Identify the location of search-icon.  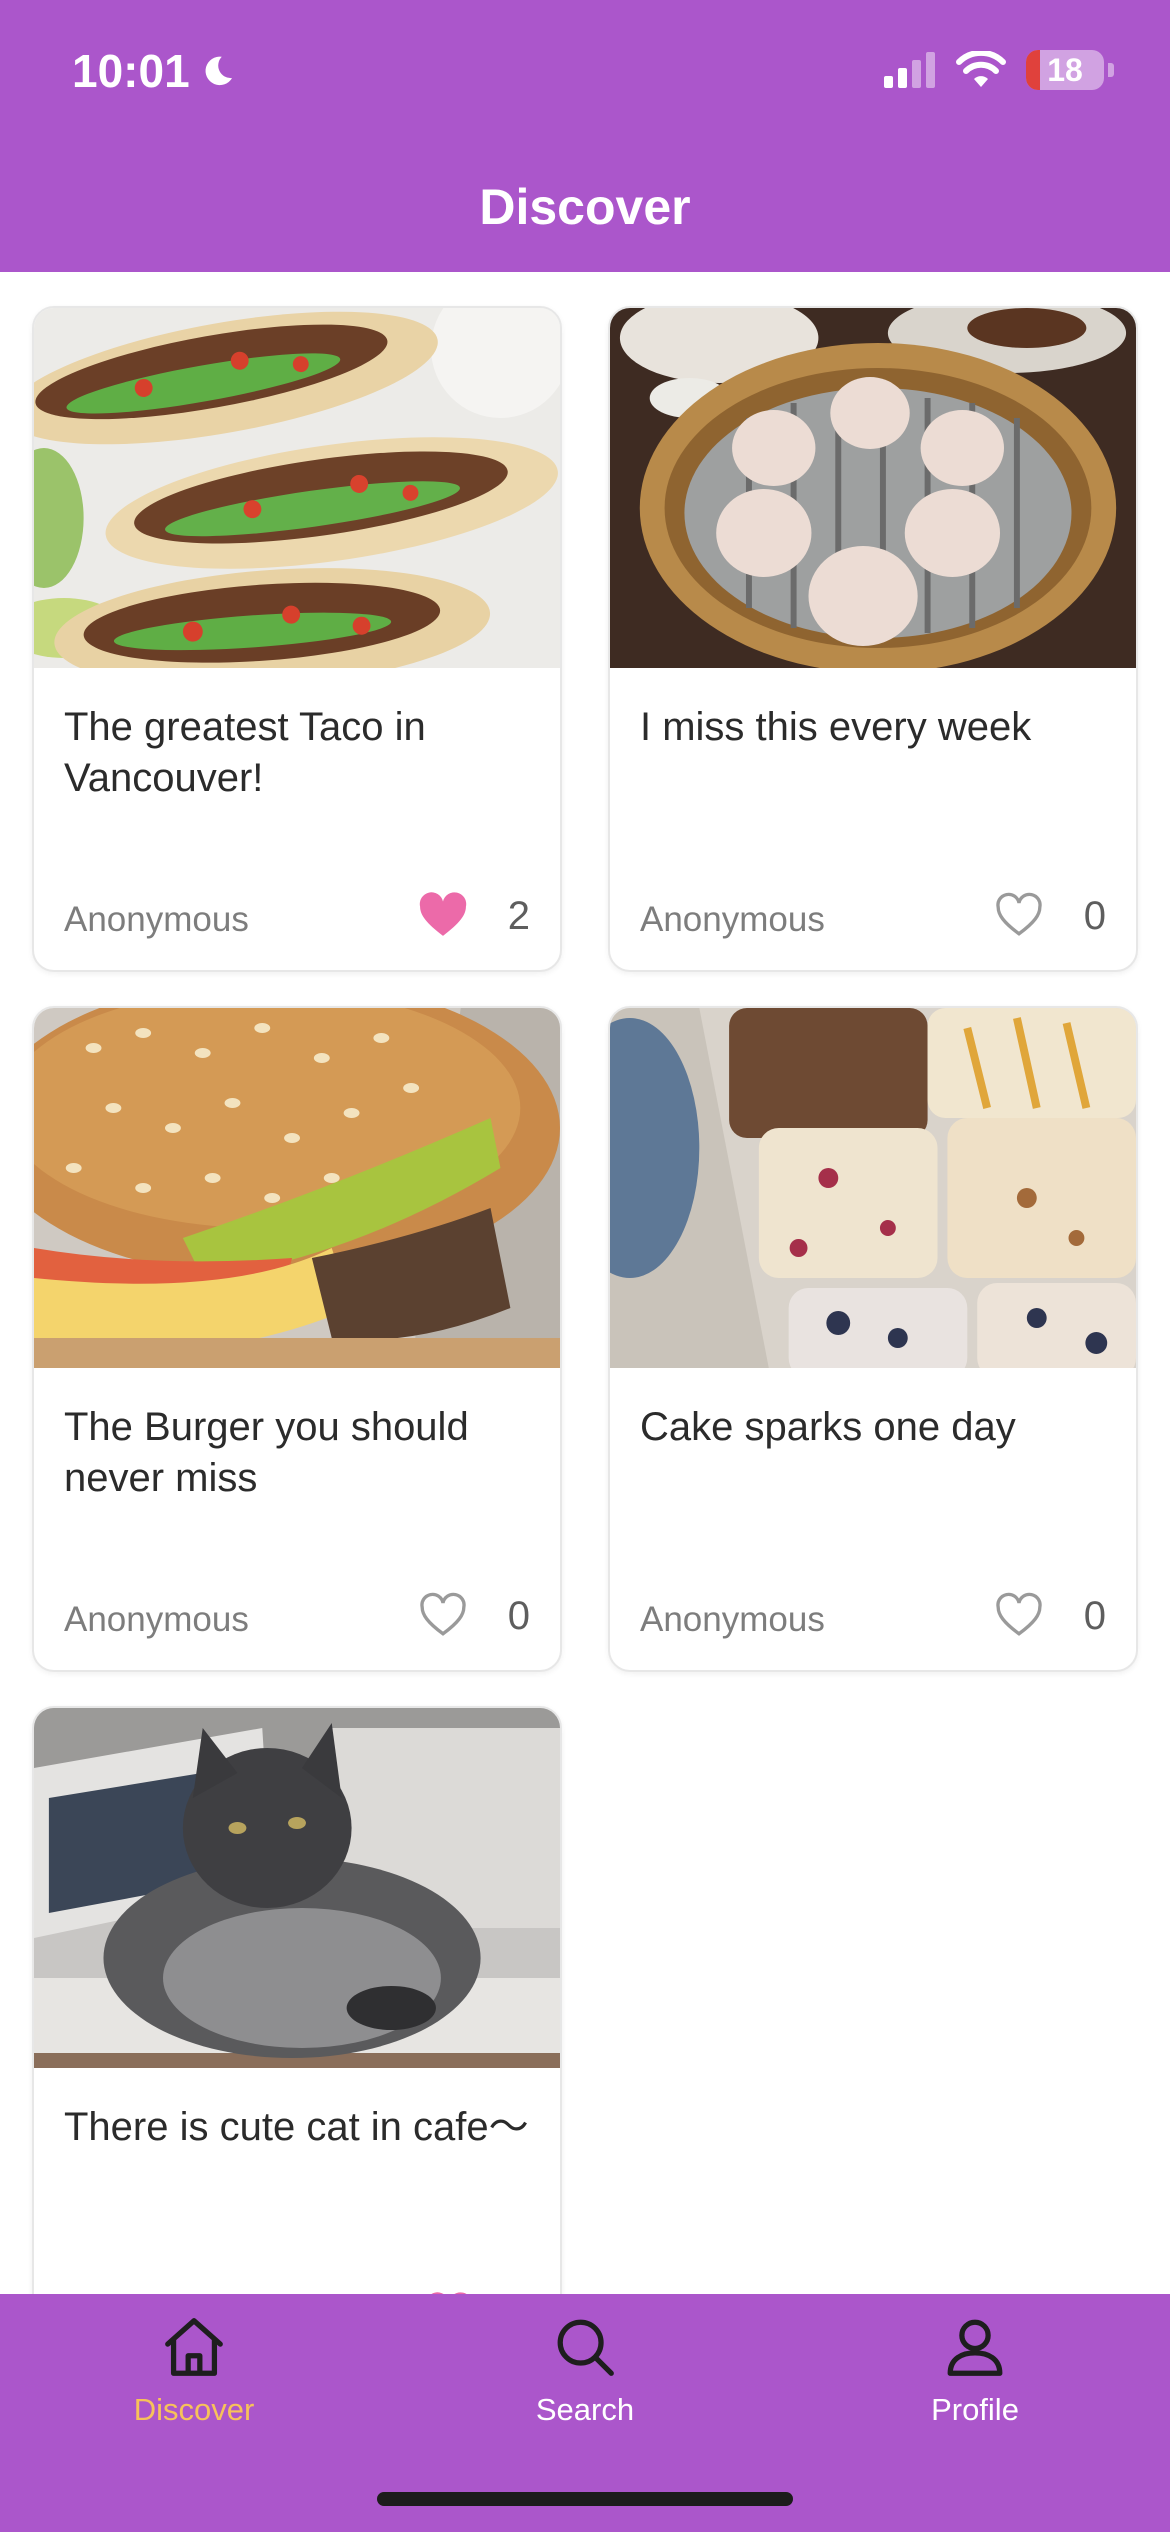
(585, 2347).